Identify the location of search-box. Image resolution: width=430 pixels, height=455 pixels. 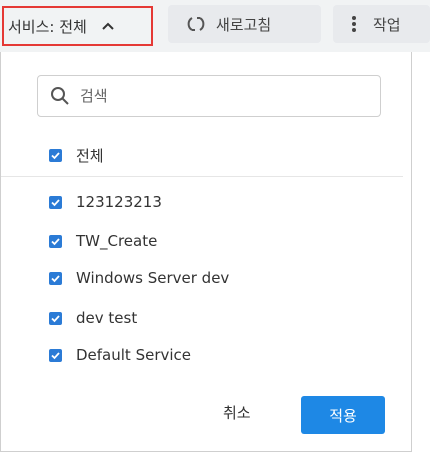
(209, 96).